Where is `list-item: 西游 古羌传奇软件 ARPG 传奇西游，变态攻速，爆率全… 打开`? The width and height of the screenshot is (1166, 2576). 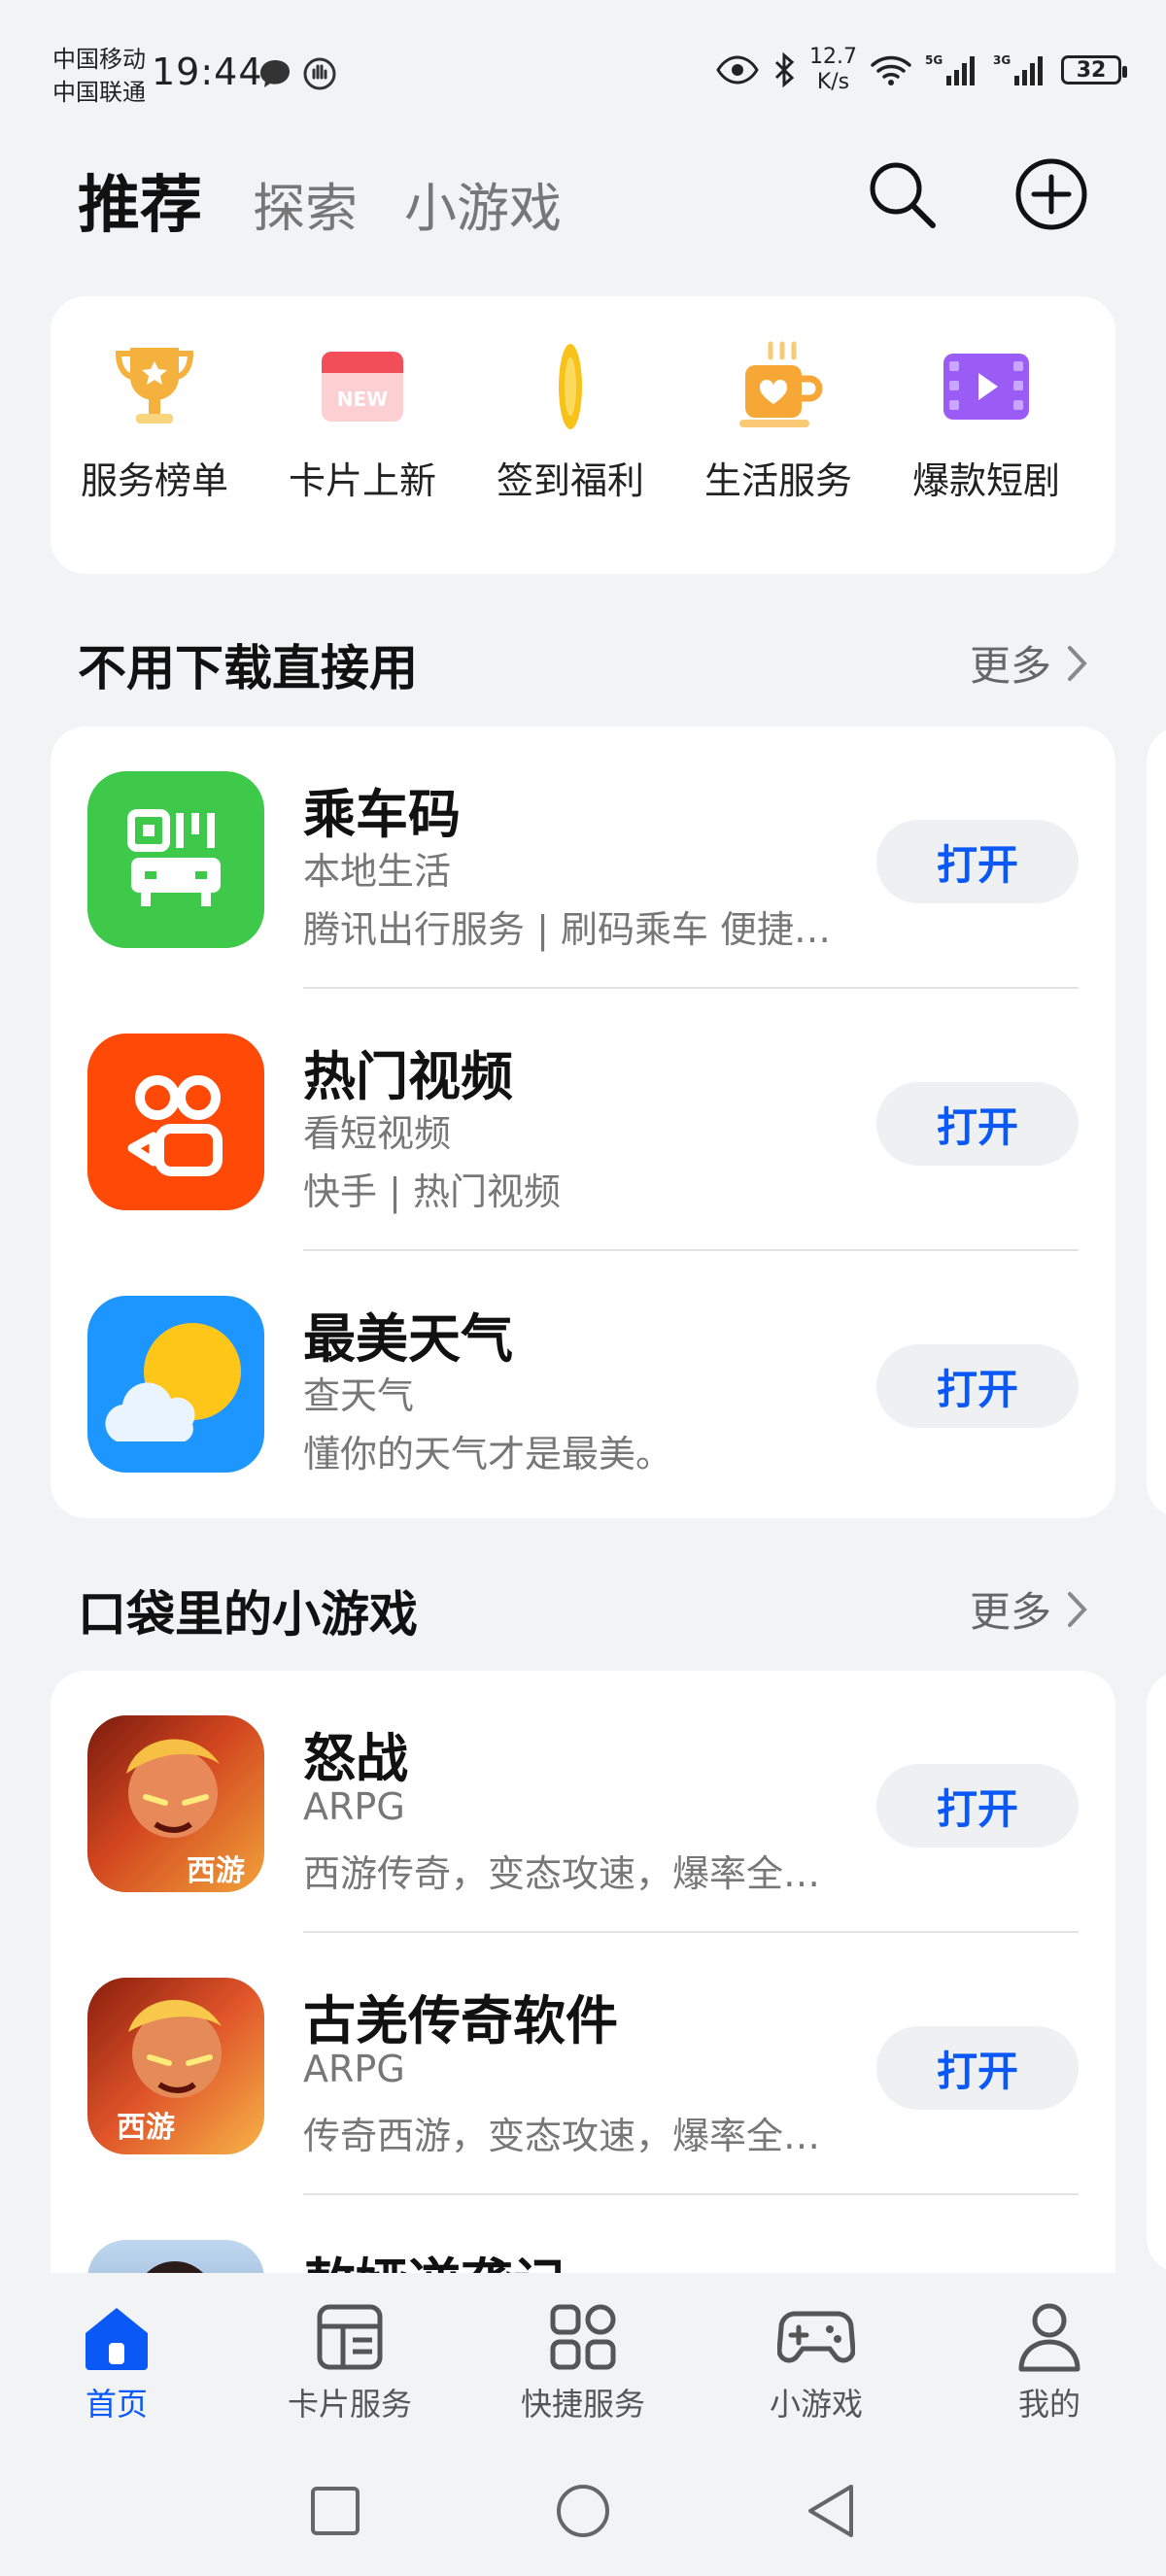 list-item: 西游 古羌传奇软件 ARPG 传奇西游，变态攻速，爆率全… 打开 is located at coordinates (583, 2064).